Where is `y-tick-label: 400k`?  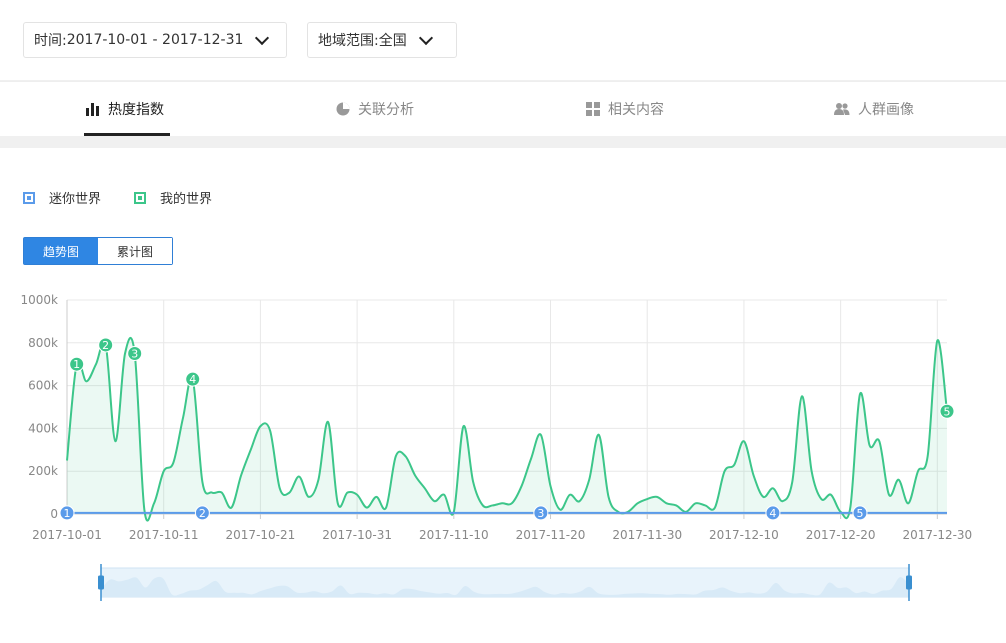 y-tick-label: 400k is located at coordinates (43, 428).